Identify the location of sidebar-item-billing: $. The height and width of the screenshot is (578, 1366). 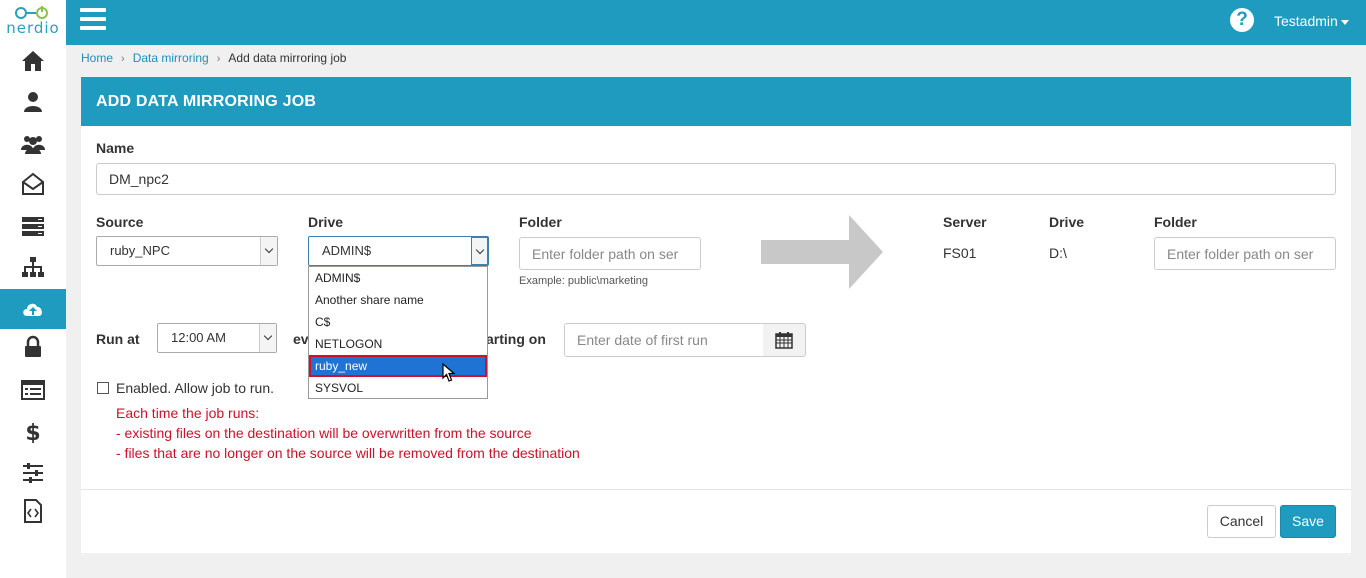
(33, 431).